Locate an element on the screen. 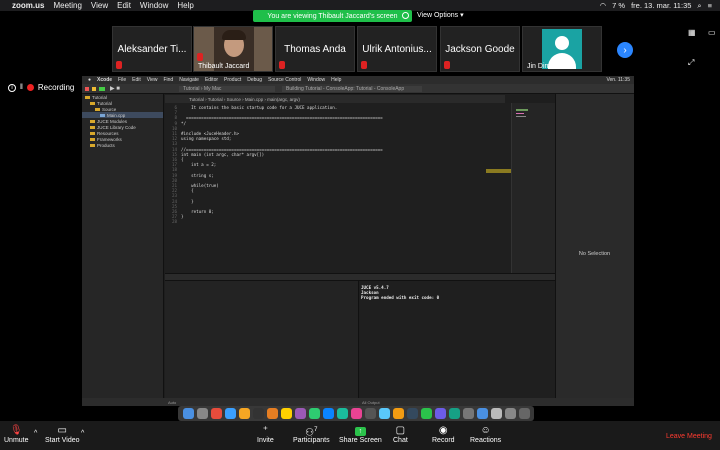 The image size is (720, 450). wifi-icon: ◠ is located at coordinates (603, 5).